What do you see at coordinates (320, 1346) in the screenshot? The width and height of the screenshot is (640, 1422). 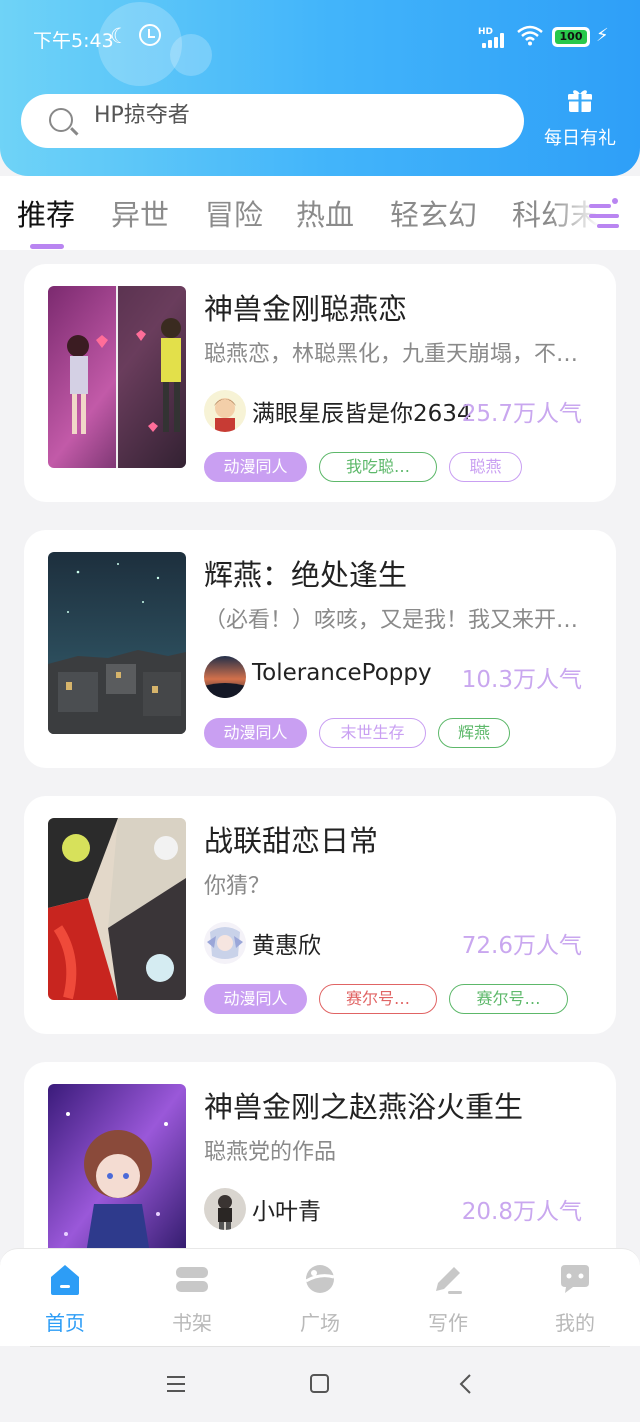 I see `divider` at bounding box center [320, 1346].